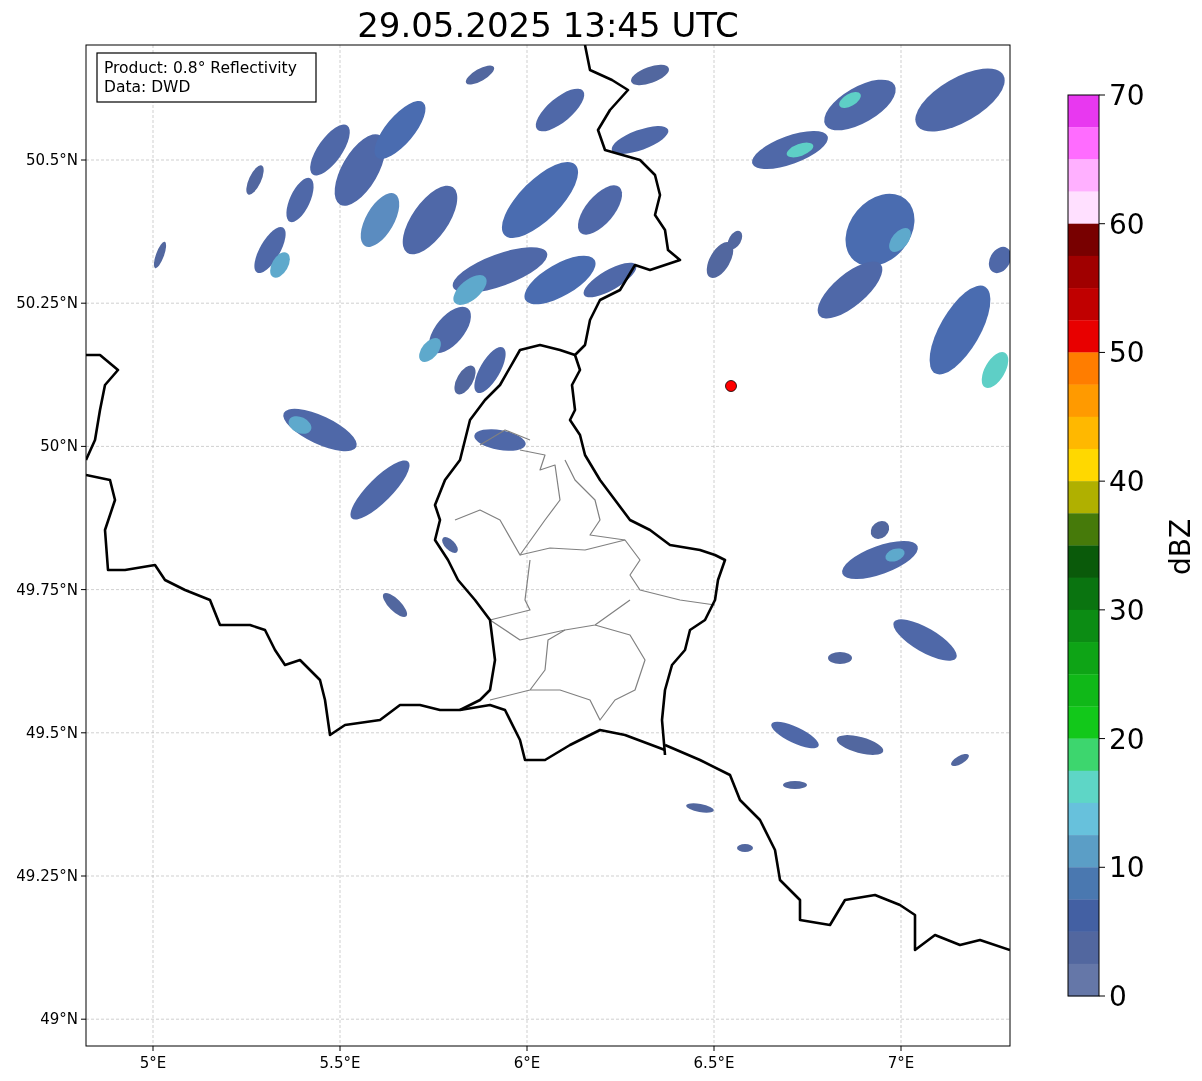 The width and height of the screenshot is (1202, 1081). Describe the element at coordinates (527, 1063) in the screenshot. I see `axis-tick-label: 6°E` at that location.